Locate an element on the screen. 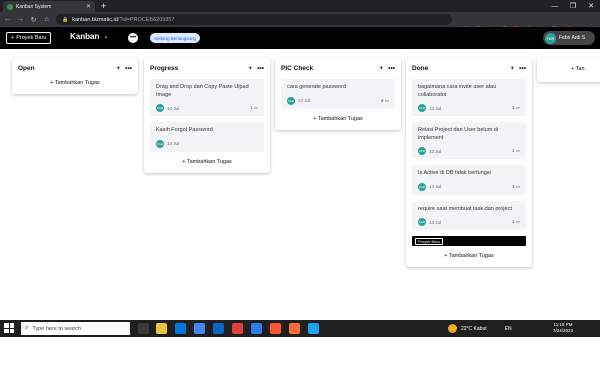  system-tray: 22°C Kabut EN is located at coordinates (480, 328).